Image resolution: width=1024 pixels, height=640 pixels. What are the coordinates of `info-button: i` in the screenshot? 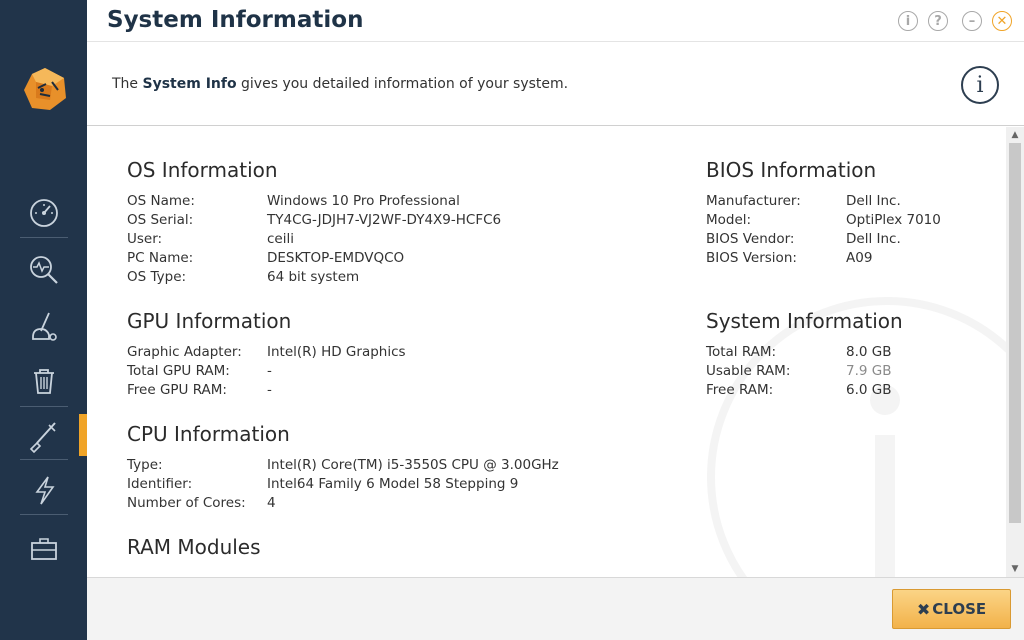 It's located at (908, 21).